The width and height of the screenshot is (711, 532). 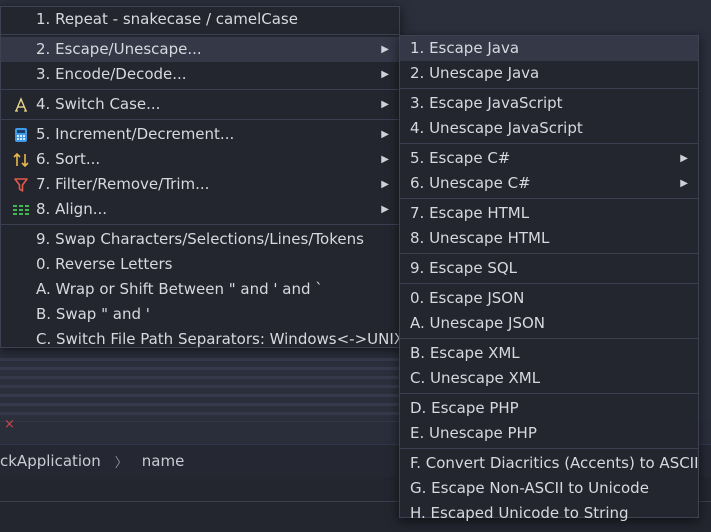 I want to click on menu-item-label: C. Unescape XML, so click(x=475, y=378).